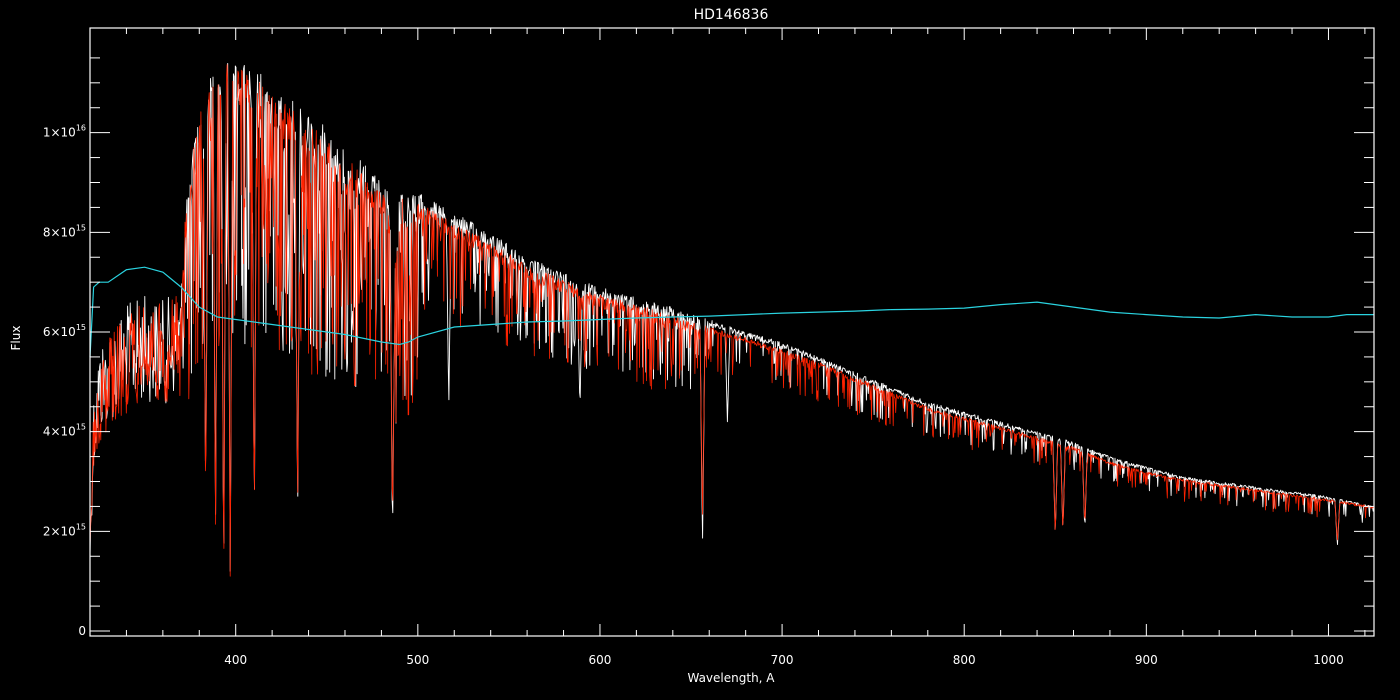 The width and height of the screenshot is (1400, 700). What do you see at coordinates (964, 660) in the screenshot?
I see `x-tick-label: 800` at bounding box center [964, 660].